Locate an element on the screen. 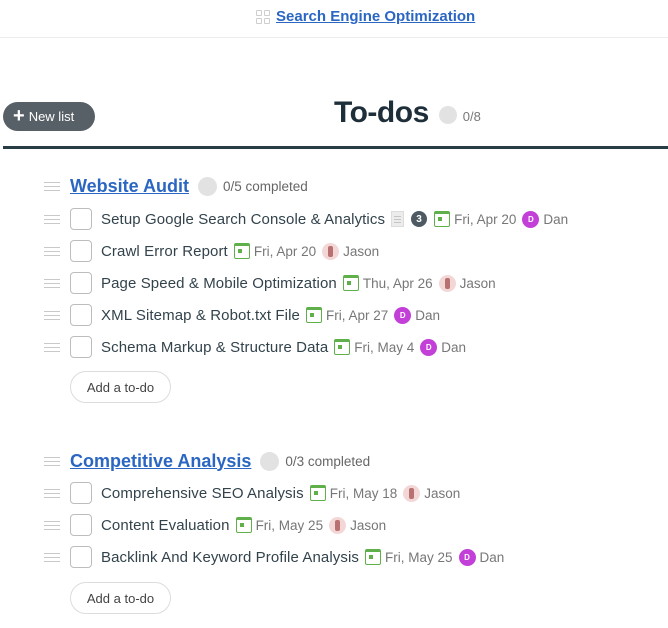  due-date: Fri, Apr 27 is located at coordinates (357, 315).